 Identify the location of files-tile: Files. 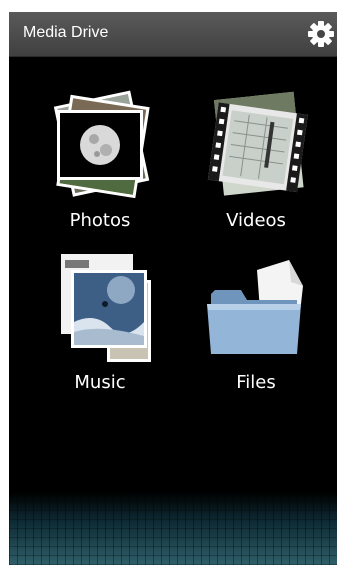
(256, 327).